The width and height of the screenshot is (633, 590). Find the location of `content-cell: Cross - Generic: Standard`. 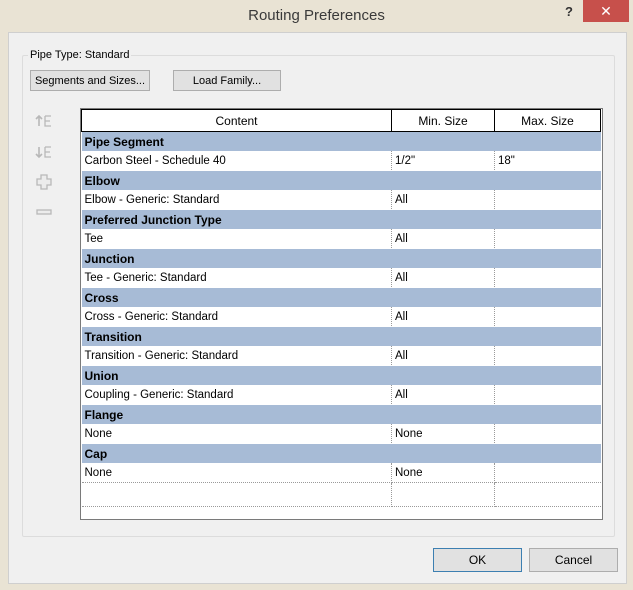

content-cell: Cross - Generic: Standard is located at coordinates (236, 317).